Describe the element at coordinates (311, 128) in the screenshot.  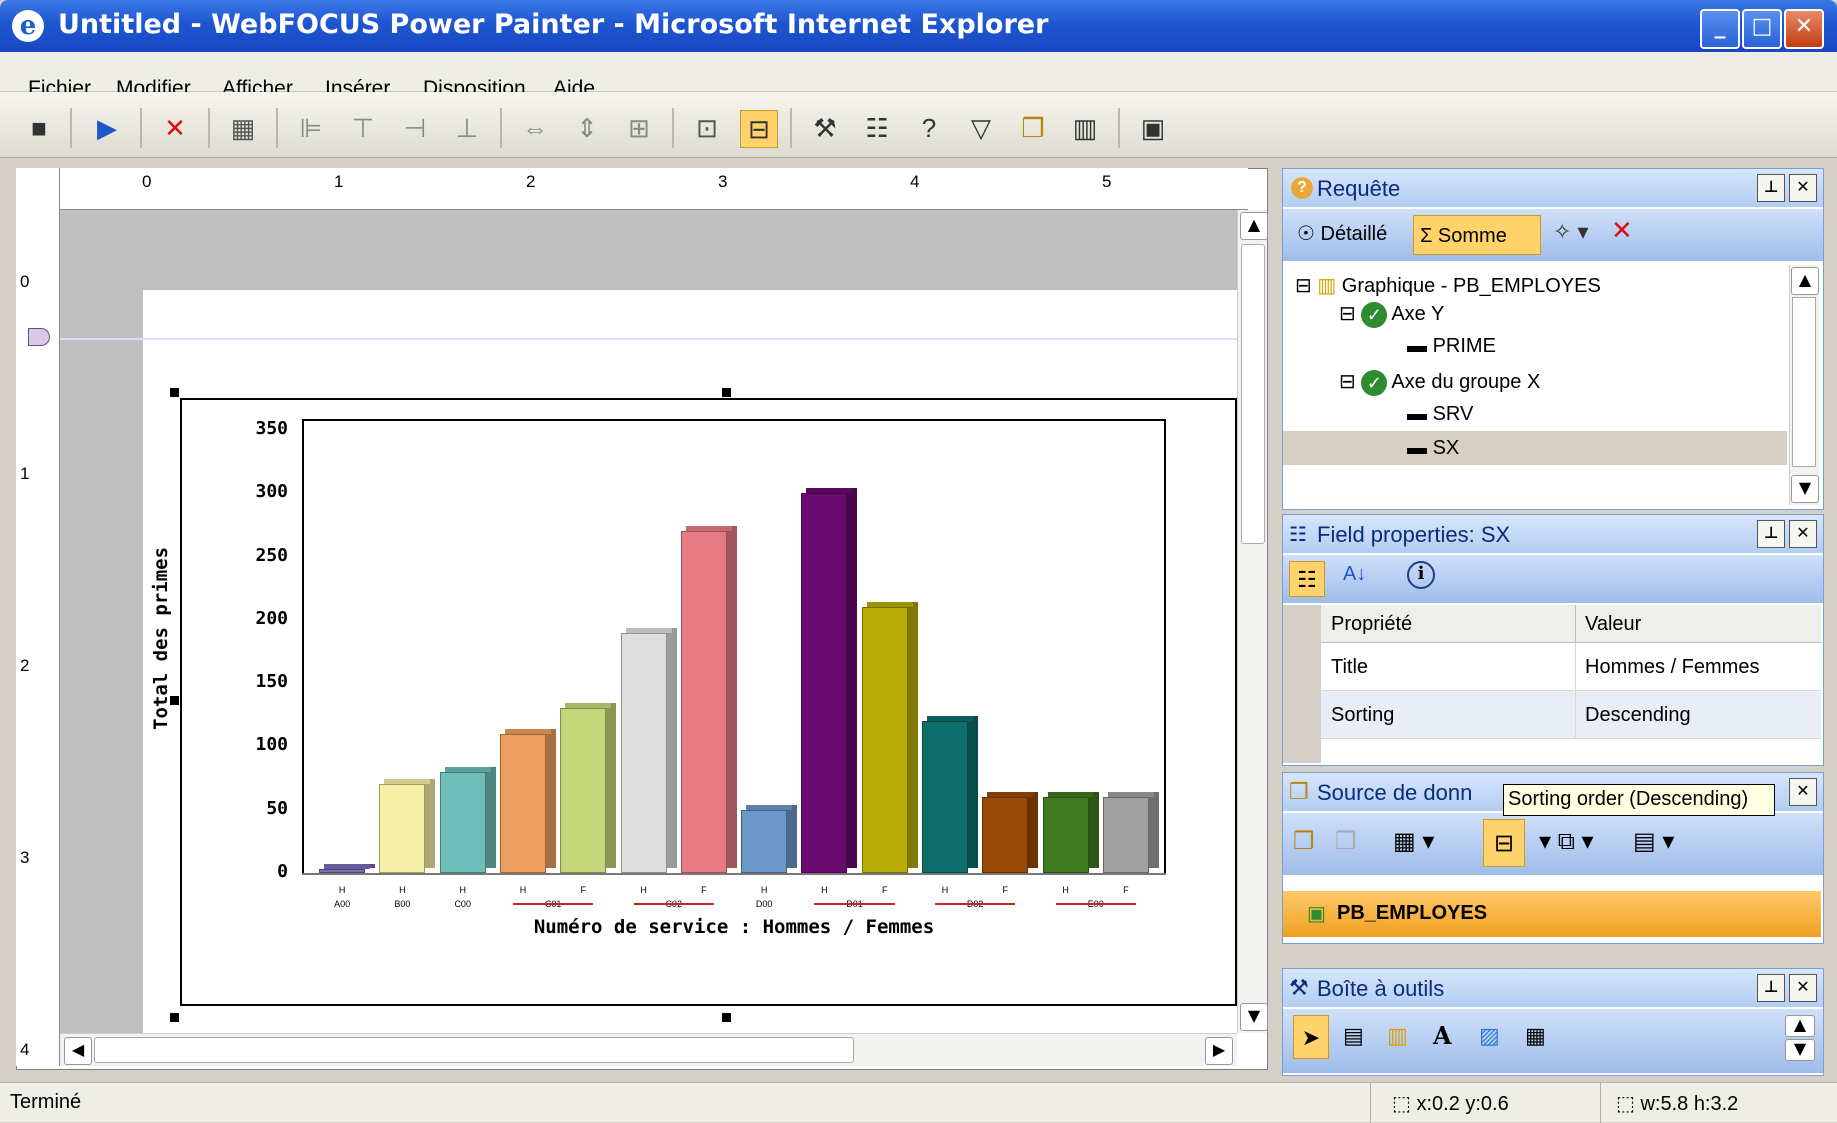
I see `align-left-icon: ⊫` at that location.